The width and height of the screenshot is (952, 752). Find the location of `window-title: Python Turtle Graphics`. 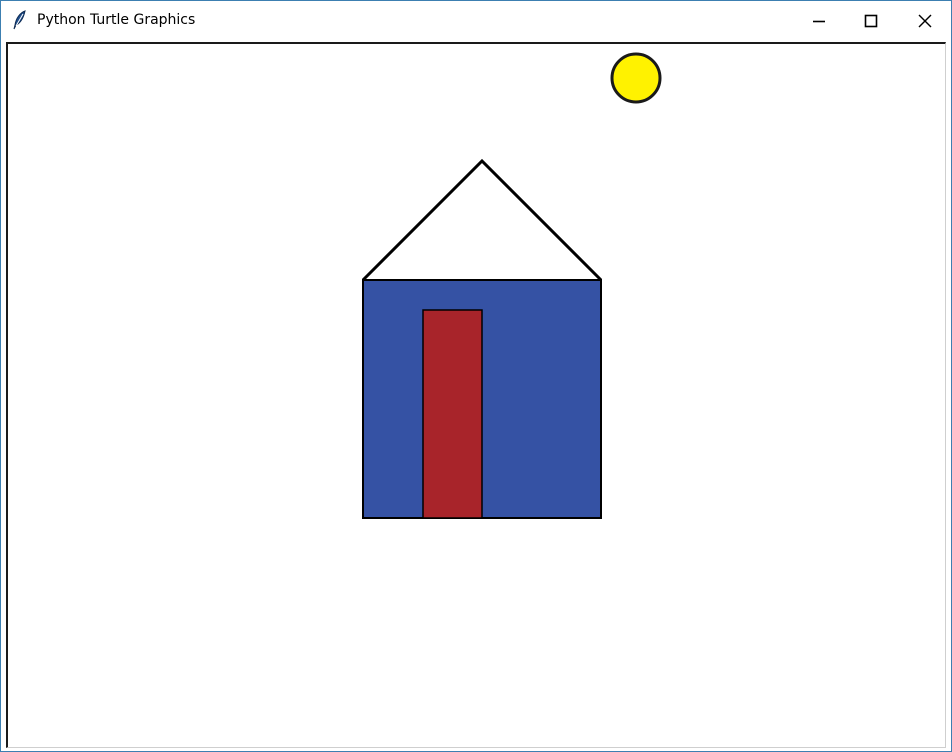

window-title: Python Turtle Graphics is located at coordinates (116, 20).